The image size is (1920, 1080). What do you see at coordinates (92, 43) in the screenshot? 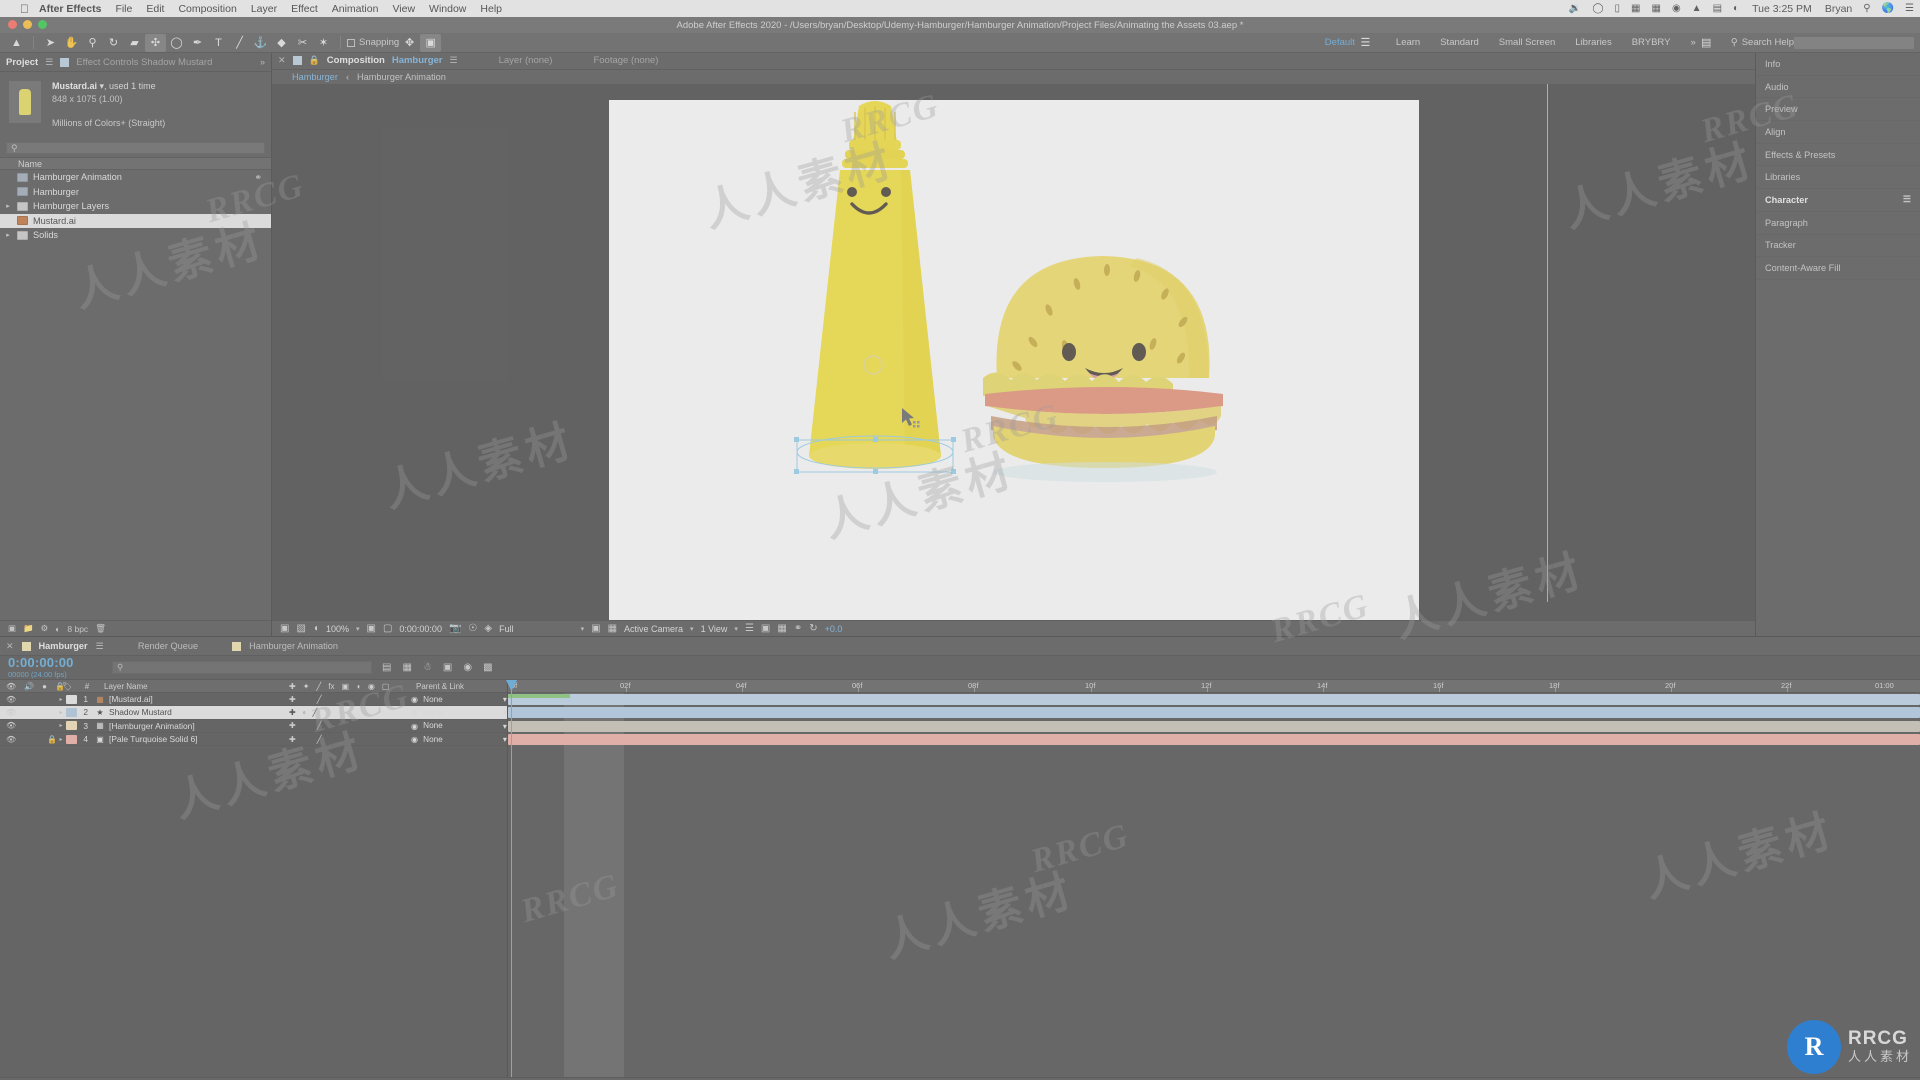
I see `zoom-tool: ⚲` at bounding box center [92, 43].